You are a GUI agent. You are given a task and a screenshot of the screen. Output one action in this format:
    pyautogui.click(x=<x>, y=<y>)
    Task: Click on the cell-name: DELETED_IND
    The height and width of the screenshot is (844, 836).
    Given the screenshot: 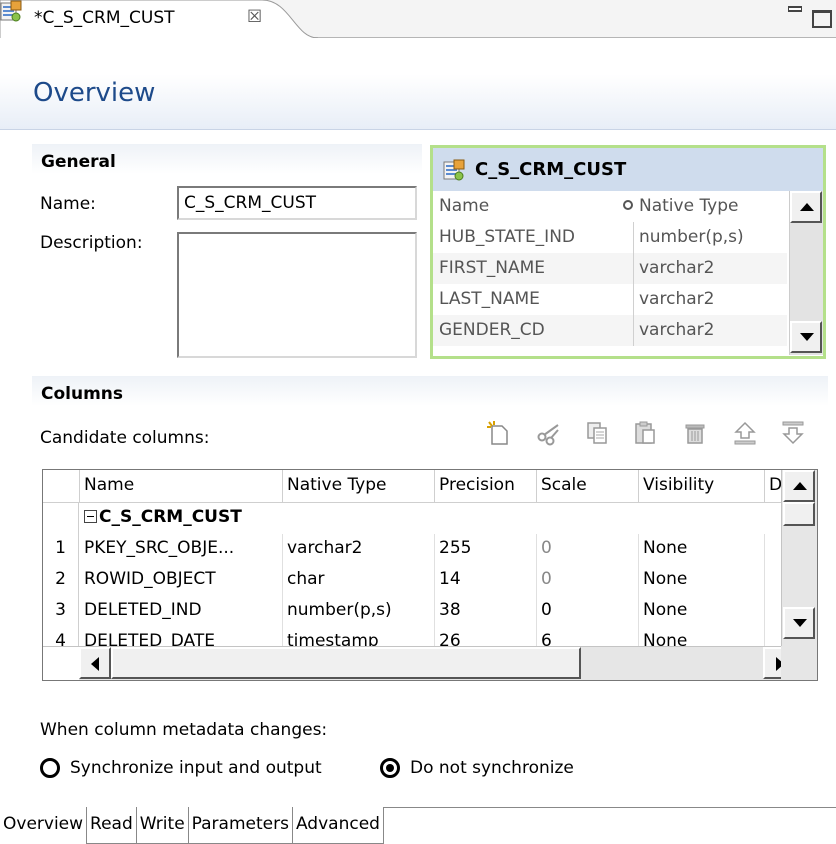 What is the action you would take?
    pyautogui.click(x=181, y=611)
    